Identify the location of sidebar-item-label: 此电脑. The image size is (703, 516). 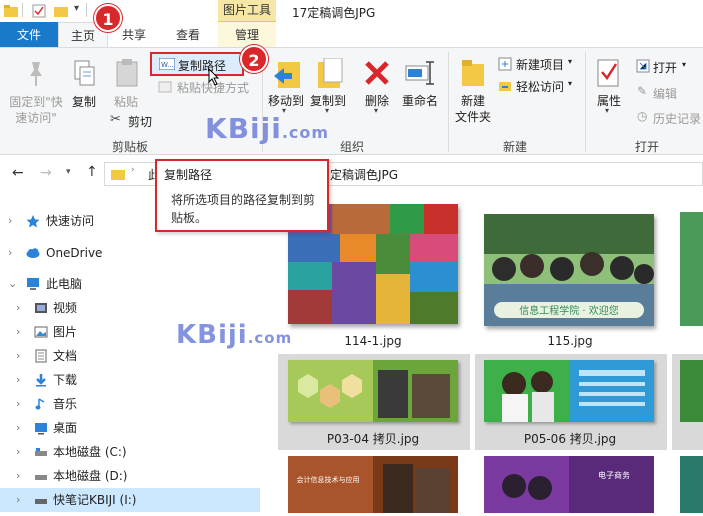
(64, 284).